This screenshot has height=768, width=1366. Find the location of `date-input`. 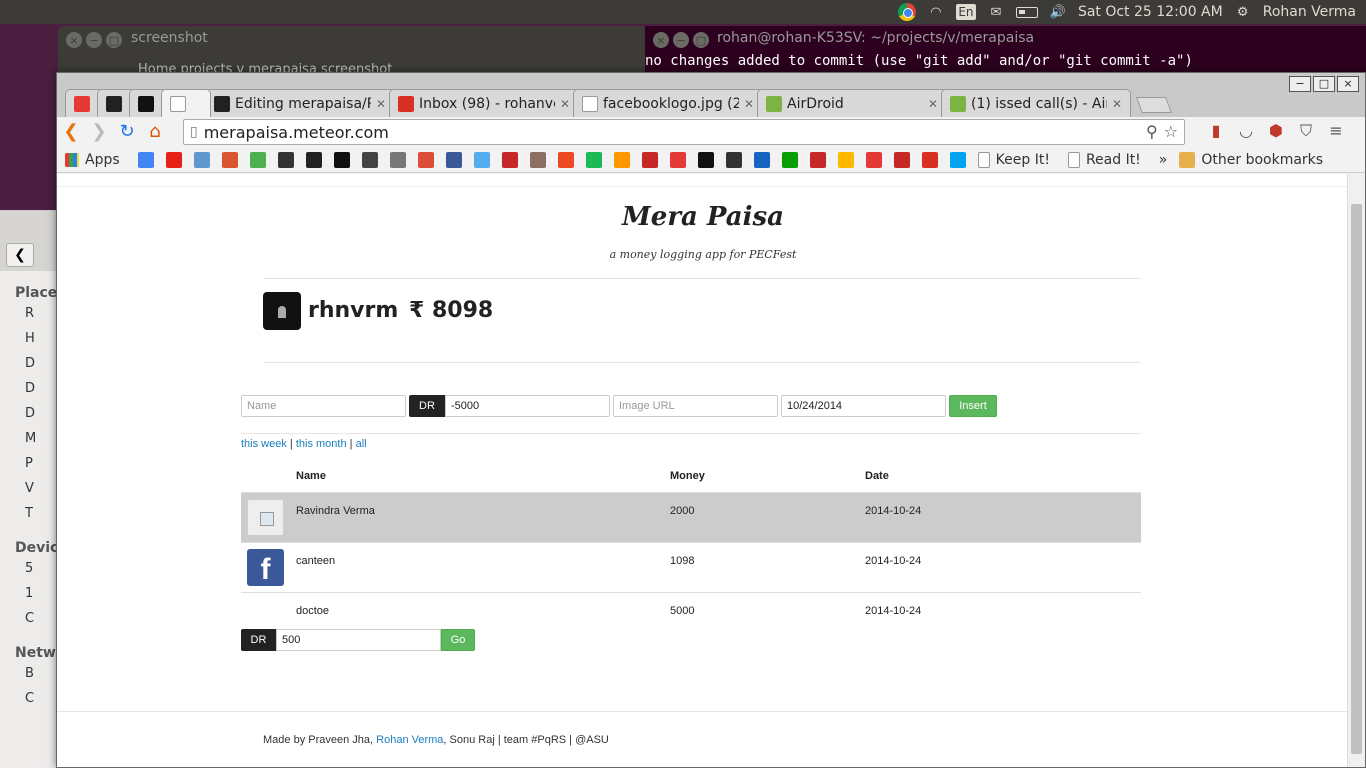

date-input is located at coordinates (863, 406).